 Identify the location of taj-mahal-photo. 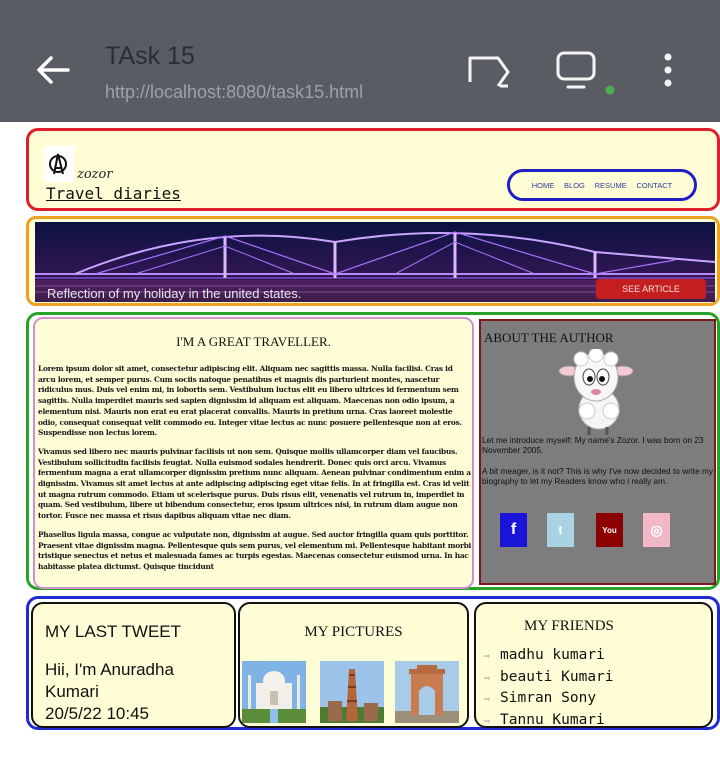
(274, 692).